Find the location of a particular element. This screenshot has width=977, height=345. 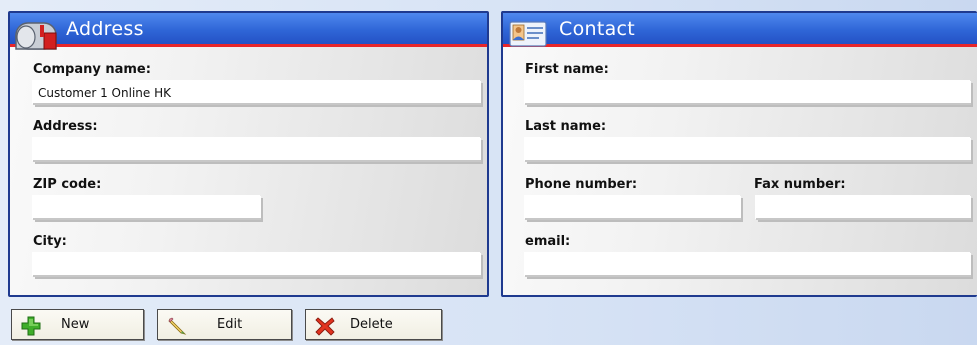

plus-icon is located at coordinates (31, 326).